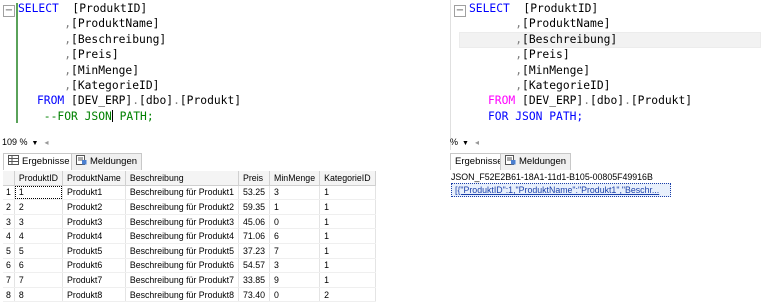 This screenshot has height=307, width=768. Describe the element at coordinates (181, 178) in the screenshot. I see `column-header: Beschreibung` at that location.